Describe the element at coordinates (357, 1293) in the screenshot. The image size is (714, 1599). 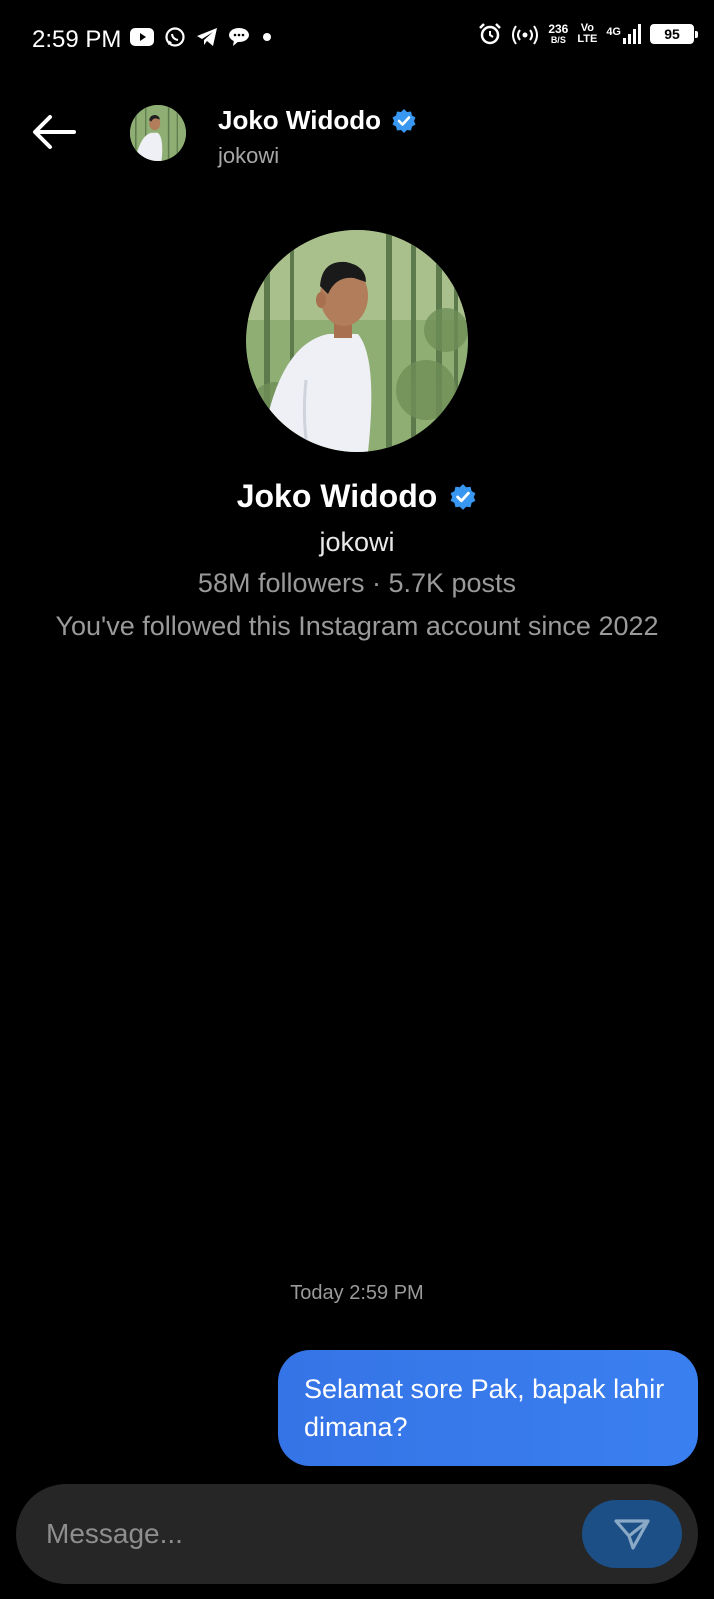
I see `message-timestamp: Today 2:59 PM` at that location.